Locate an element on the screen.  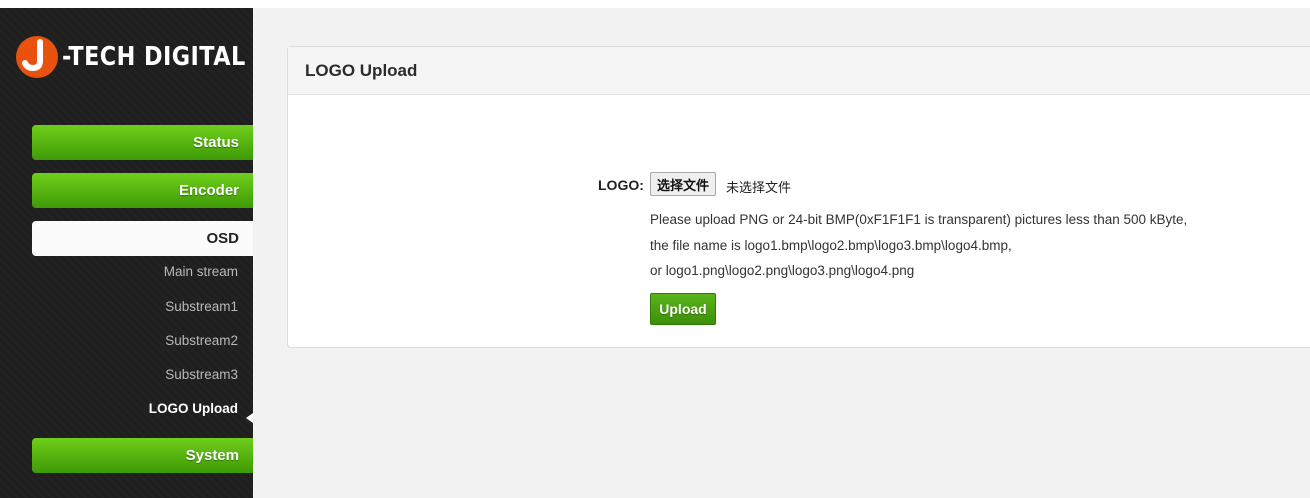
brand-logo: -TECH DIGITAL is located at coordinates (145, 57).